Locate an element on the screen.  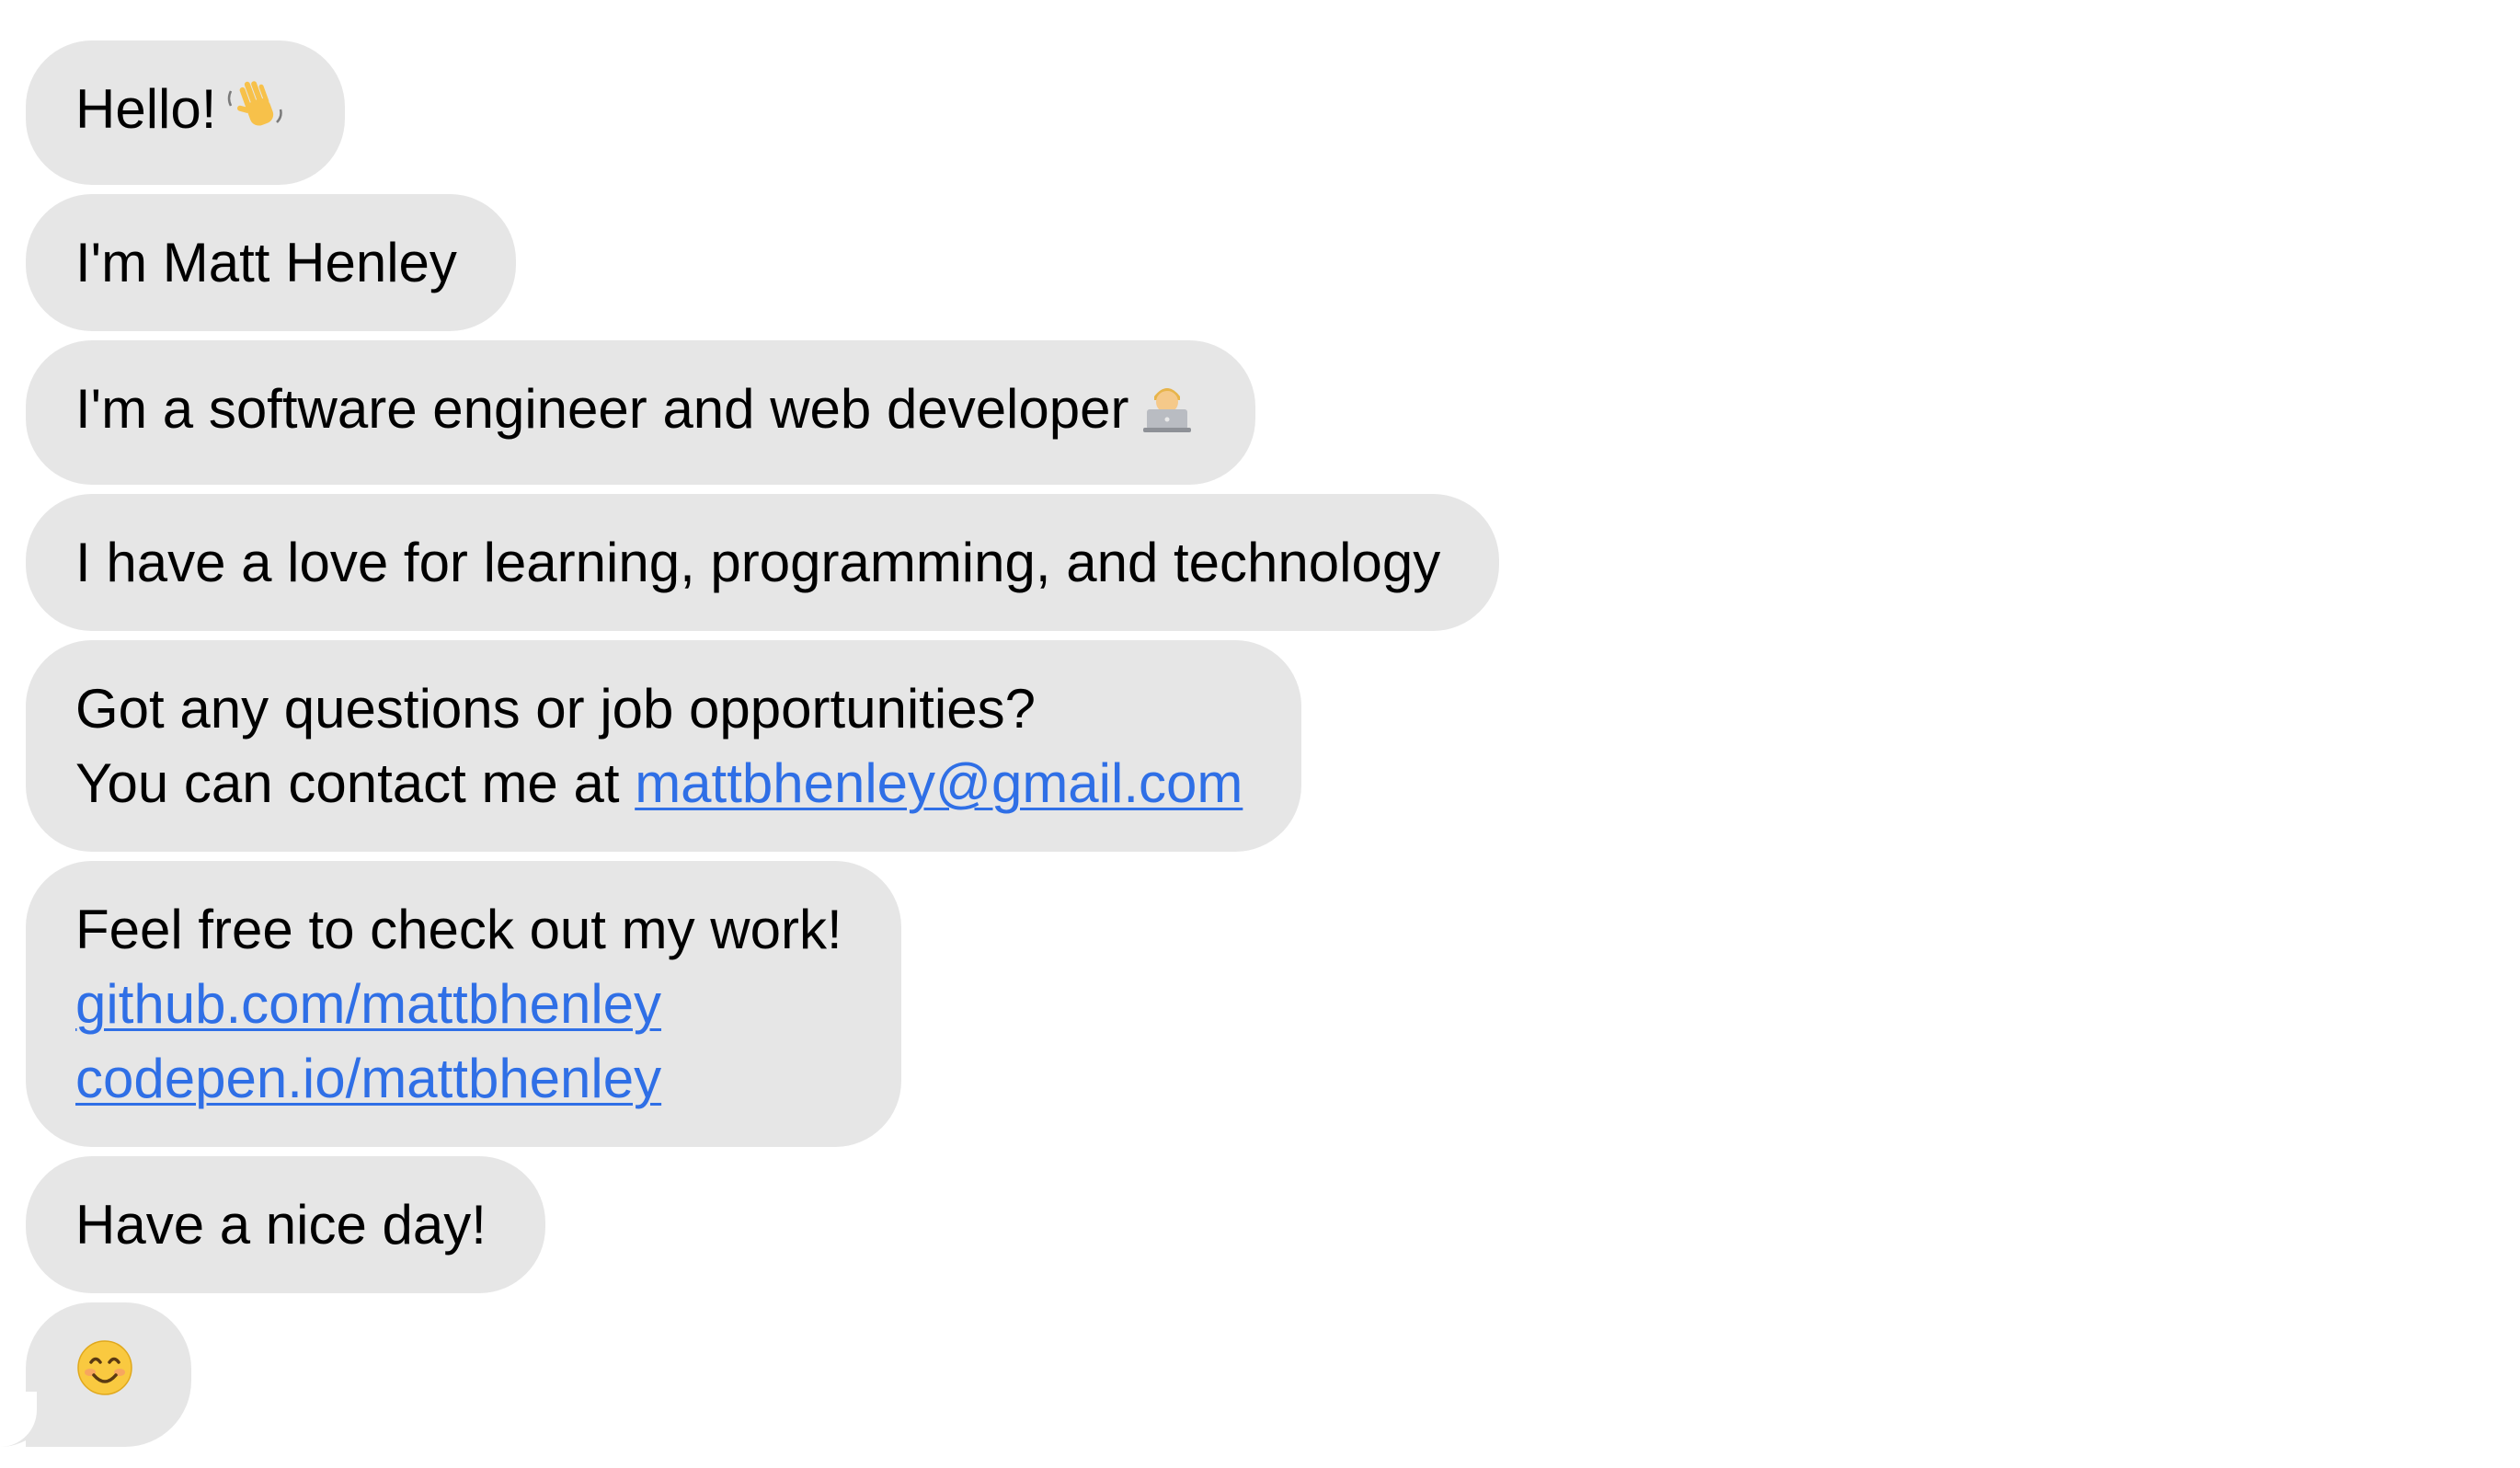
message-bubble-goodbye: Have a nice day! is located at coordinates (285, 1224).